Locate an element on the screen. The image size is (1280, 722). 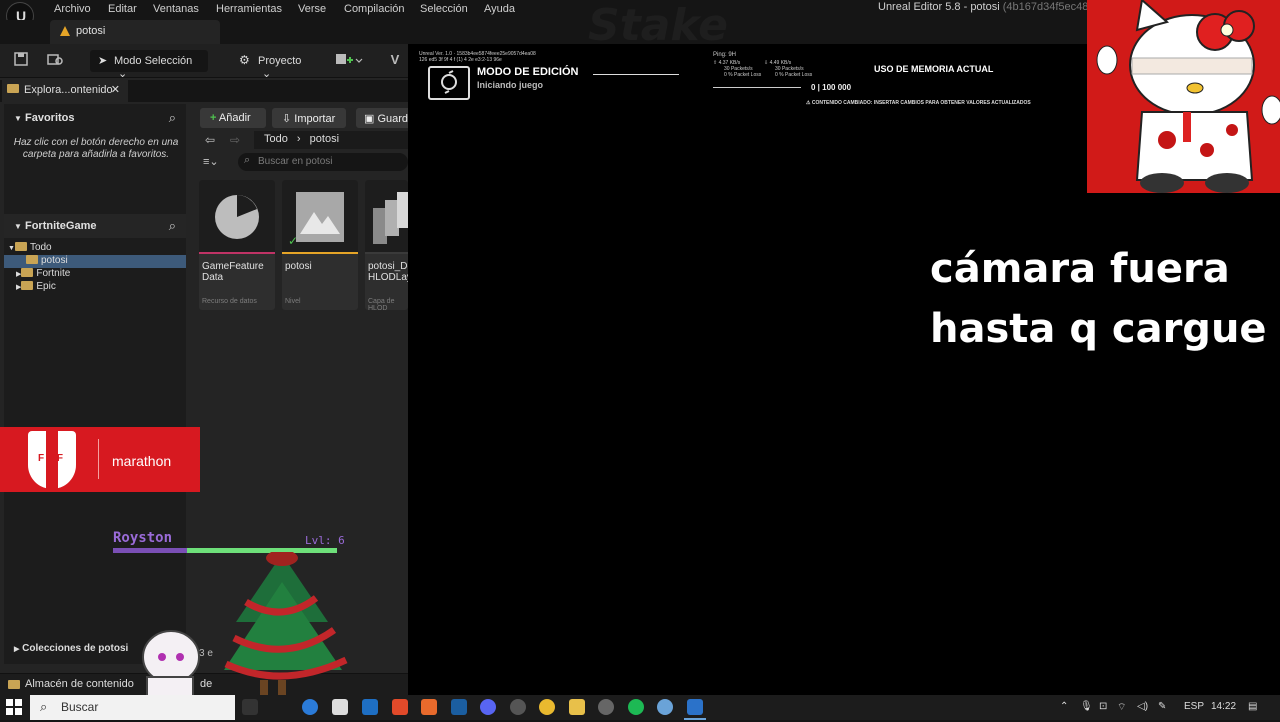
clock: 14:22 is located at coordinates (1223, 706).